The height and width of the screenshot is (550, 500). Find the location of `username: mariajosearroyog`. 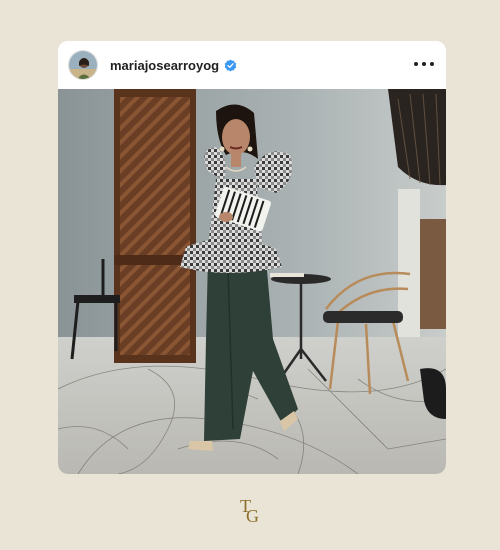

username: mariajosearroyog is located at coordinates (164, 65).